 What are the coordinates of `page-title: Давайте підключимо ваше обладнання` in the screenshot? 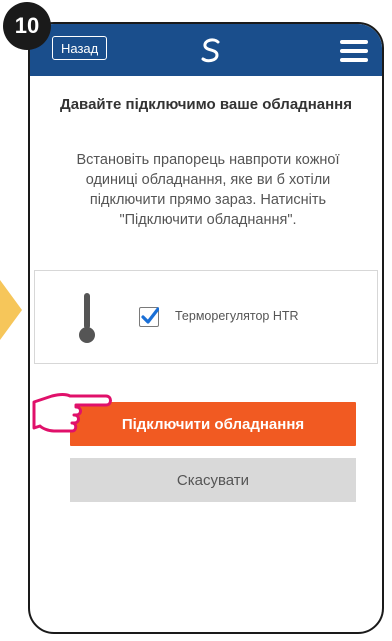 It's located at (206, 104).